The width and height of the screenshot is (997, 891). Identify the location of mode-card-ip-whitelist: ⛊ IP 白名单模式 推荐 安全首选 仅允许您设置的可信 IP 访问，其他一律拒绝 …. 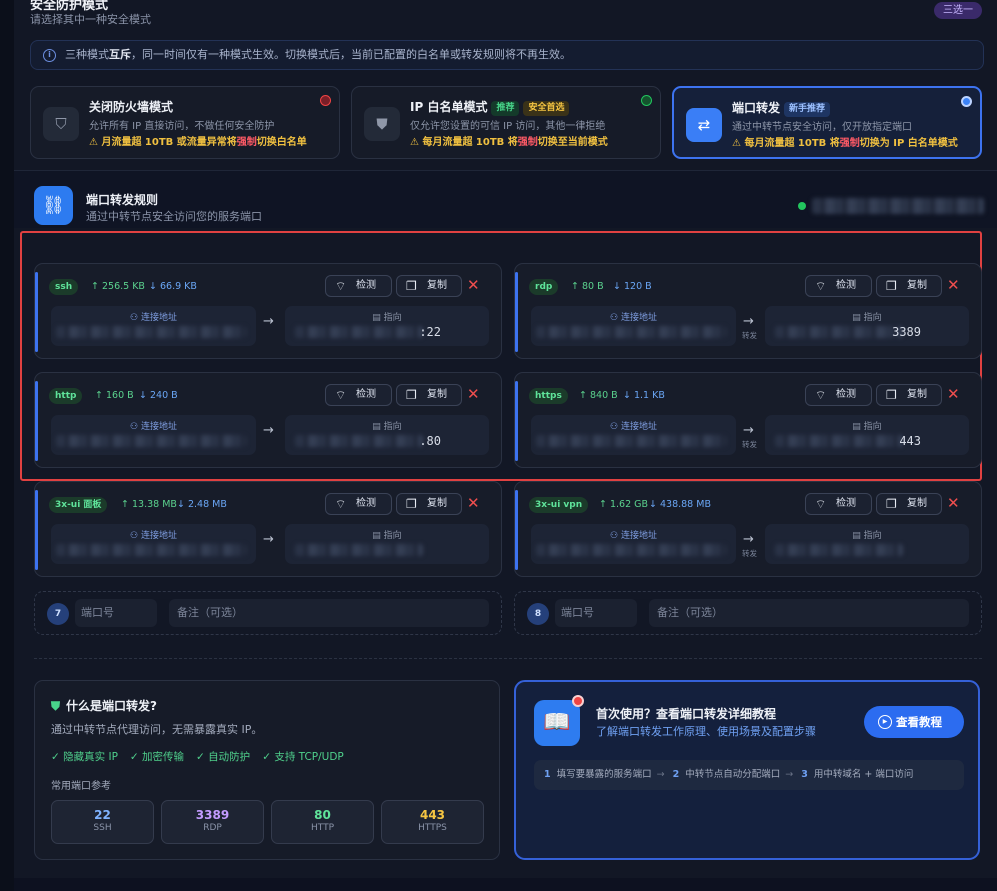
(506, 122).